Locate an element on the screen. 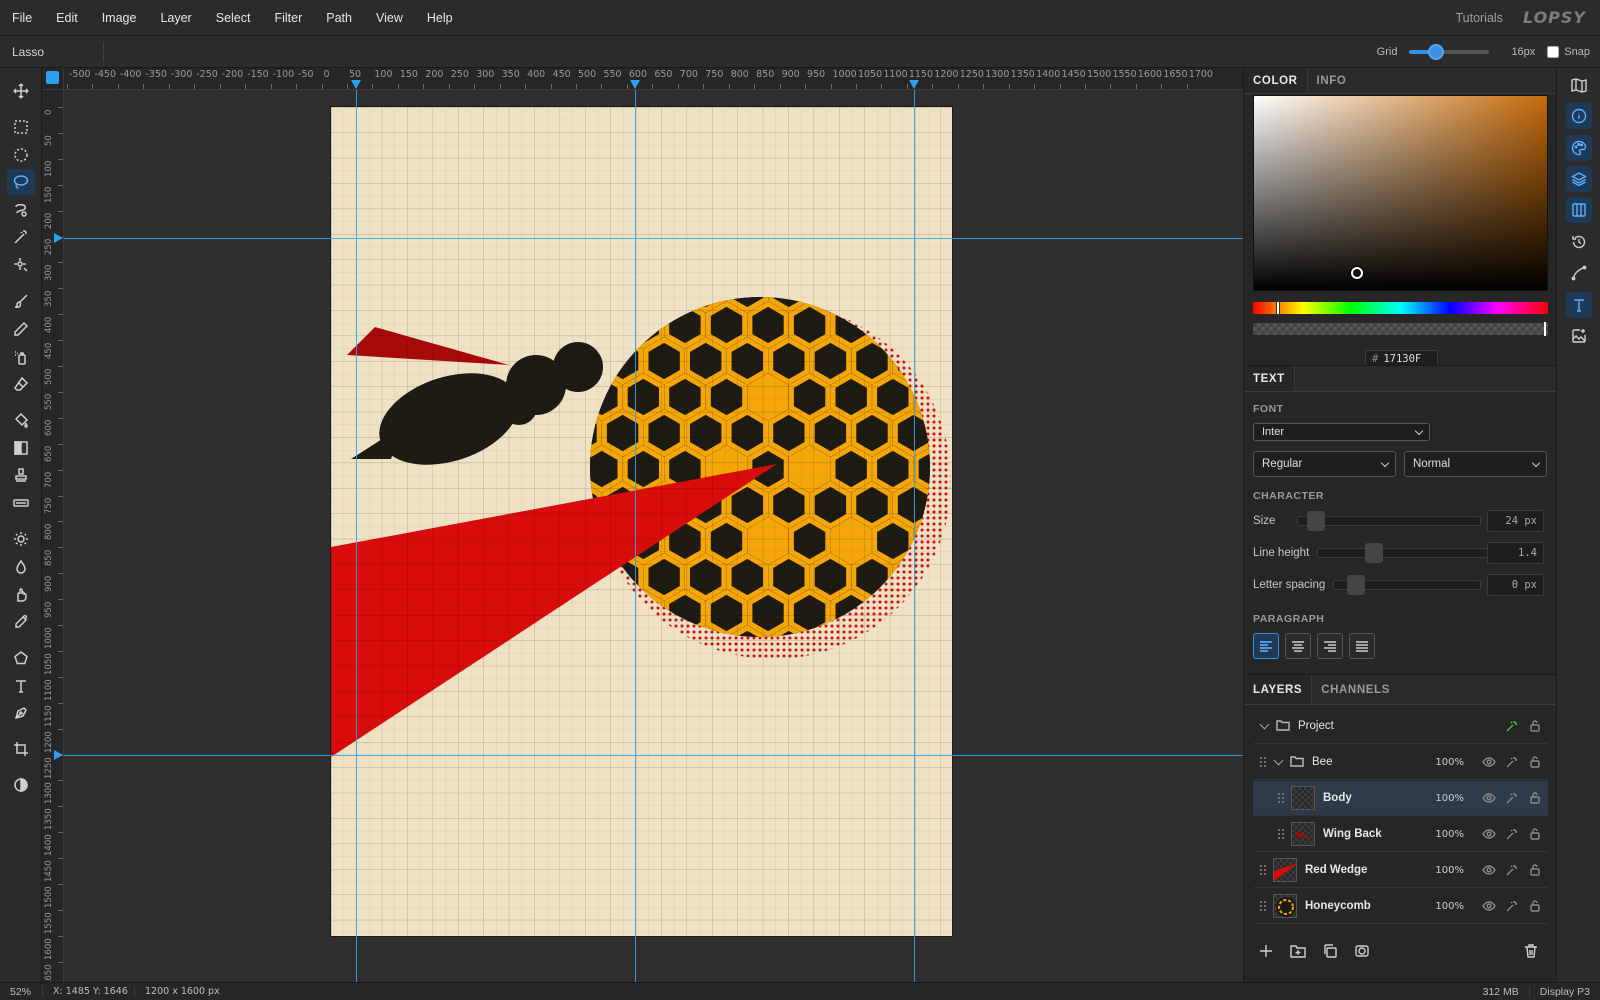 The image size is (1600, 1000). align-right-button is located at coordinates (1330, 646).